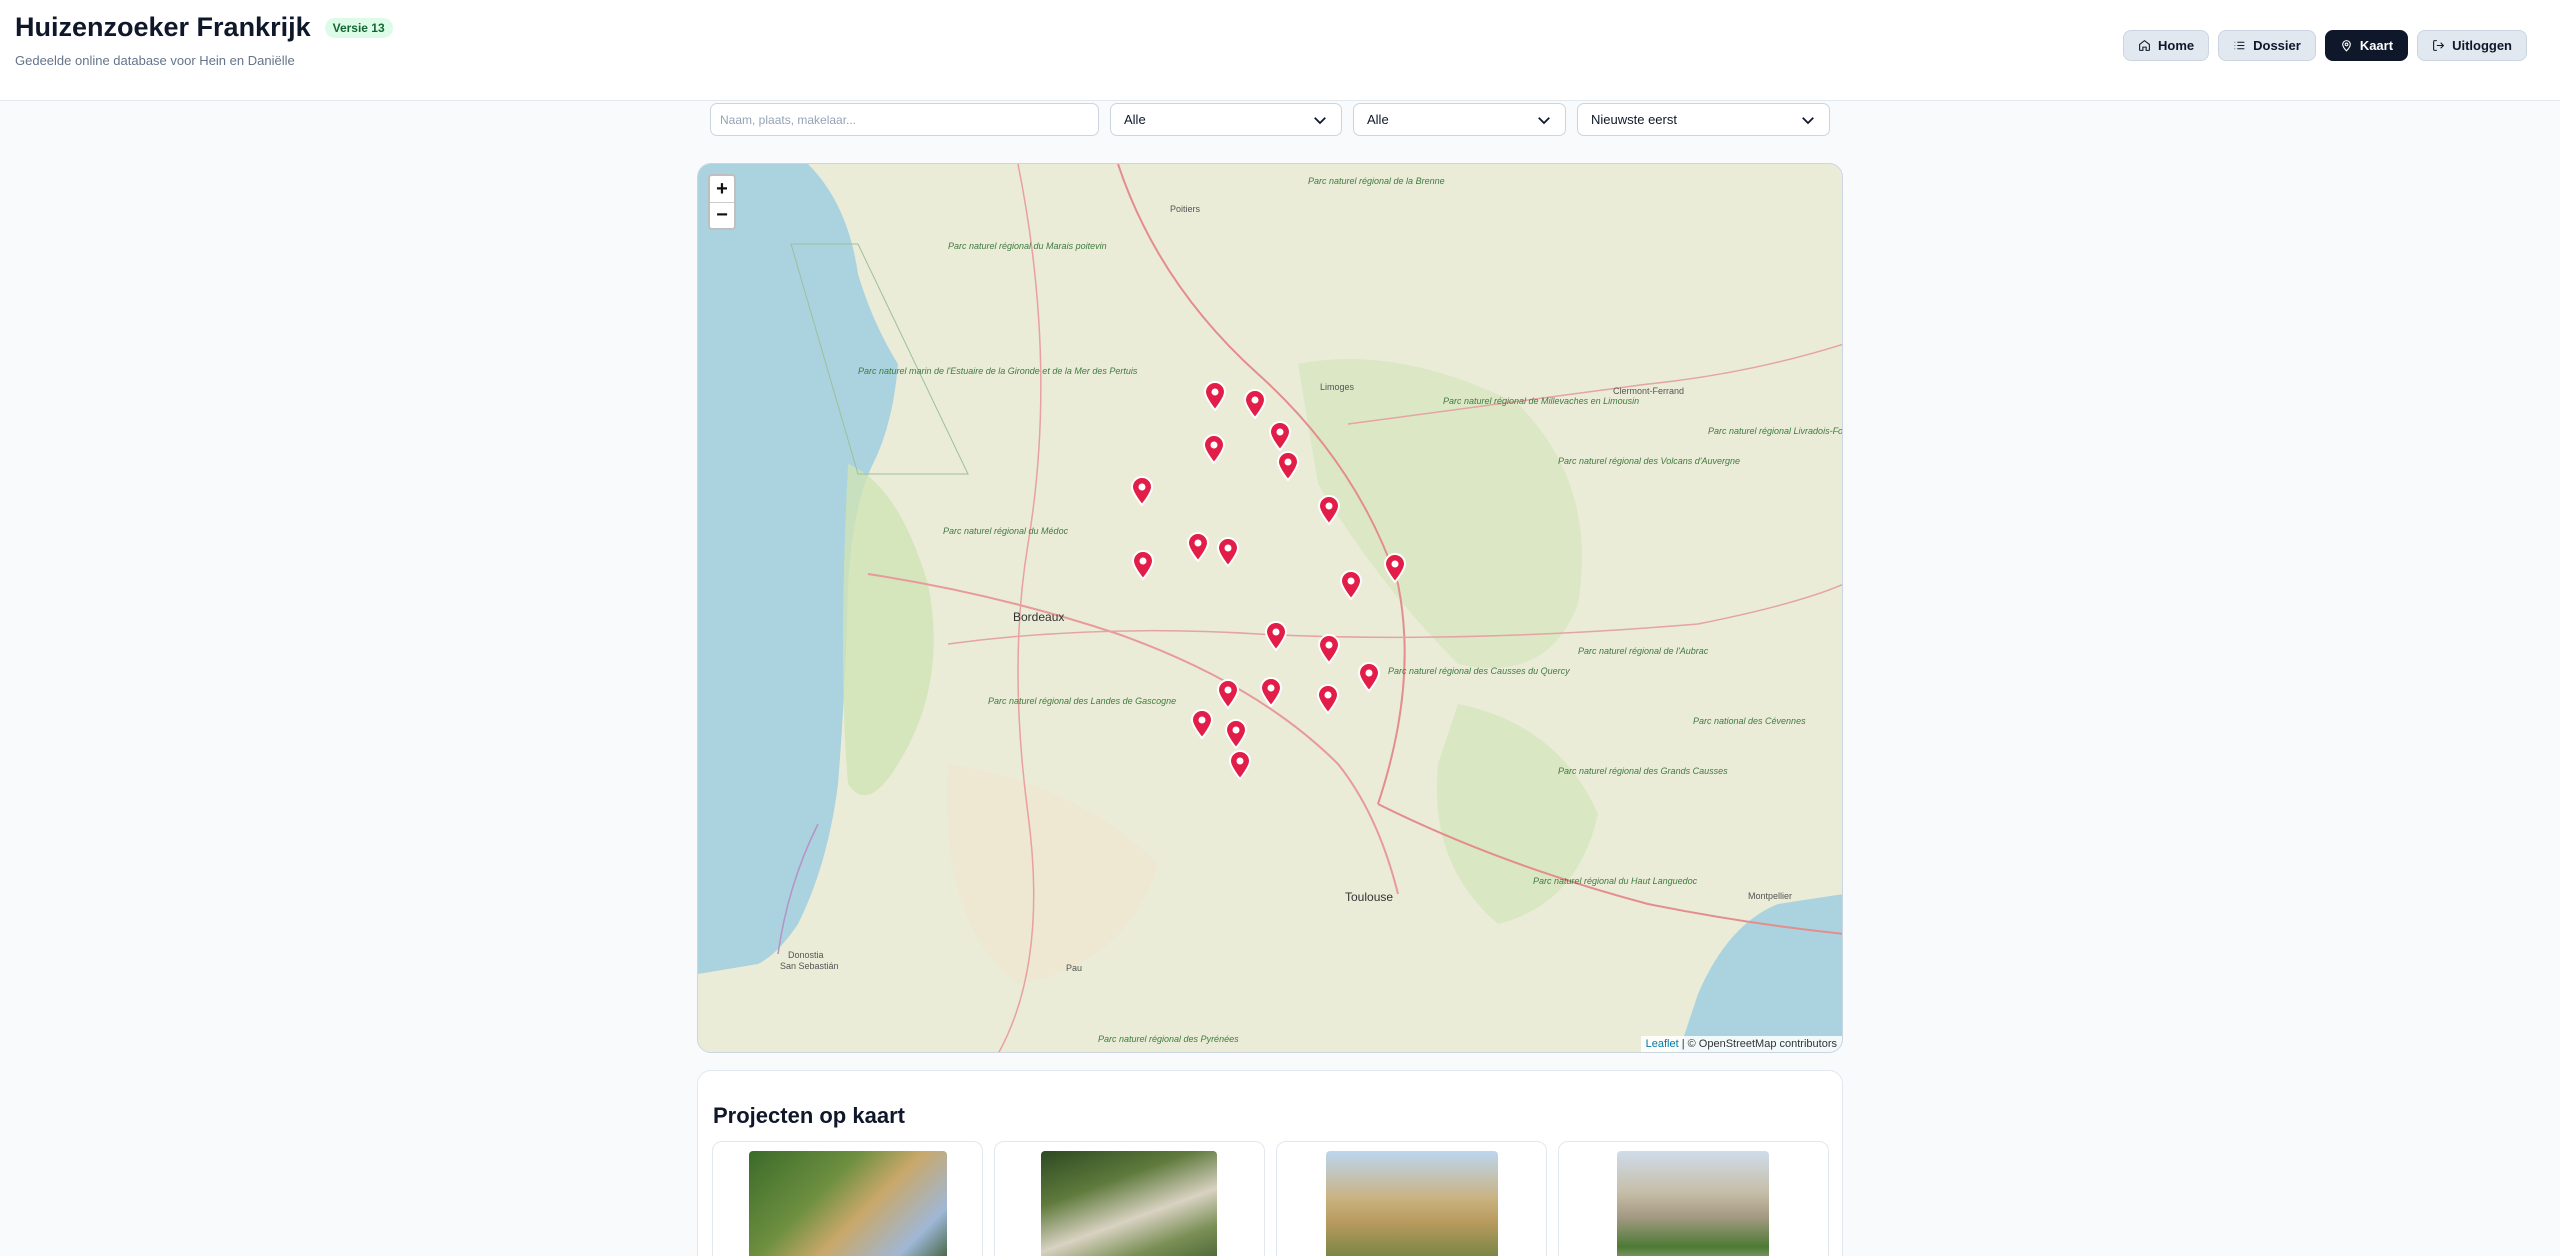  I want to click on map-label-park-12: Parc naturel régional de la Brenne, so click(1376, 181).